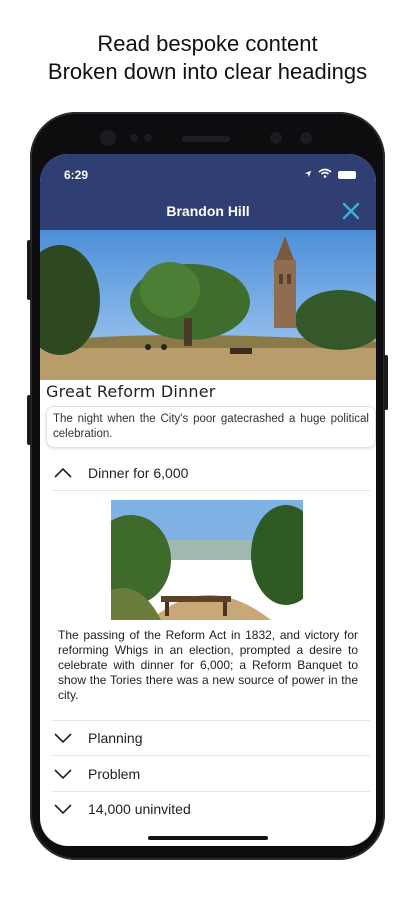 The height and width of the screenshot is (900, 415). What do you see at coordinates (325, 174) in the screenshot?
I see `wifi-icon` at bounding box center [325, 174].